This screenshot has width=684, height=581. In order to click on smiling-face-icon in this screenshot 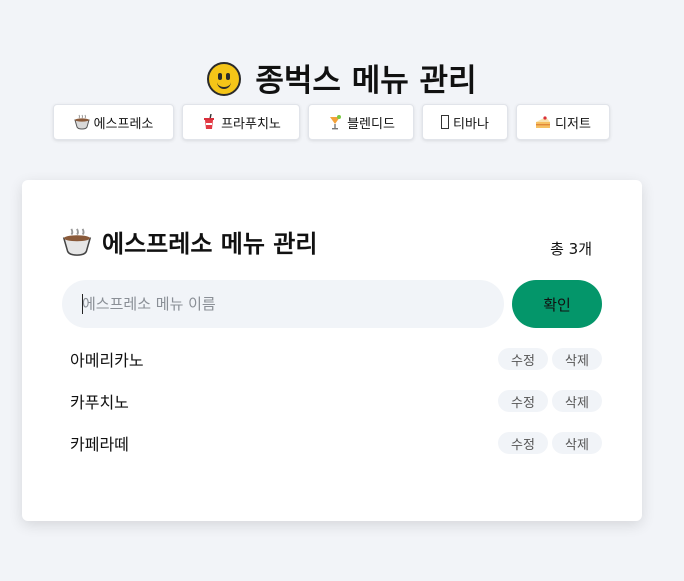, I will do `click(224, 78)`.